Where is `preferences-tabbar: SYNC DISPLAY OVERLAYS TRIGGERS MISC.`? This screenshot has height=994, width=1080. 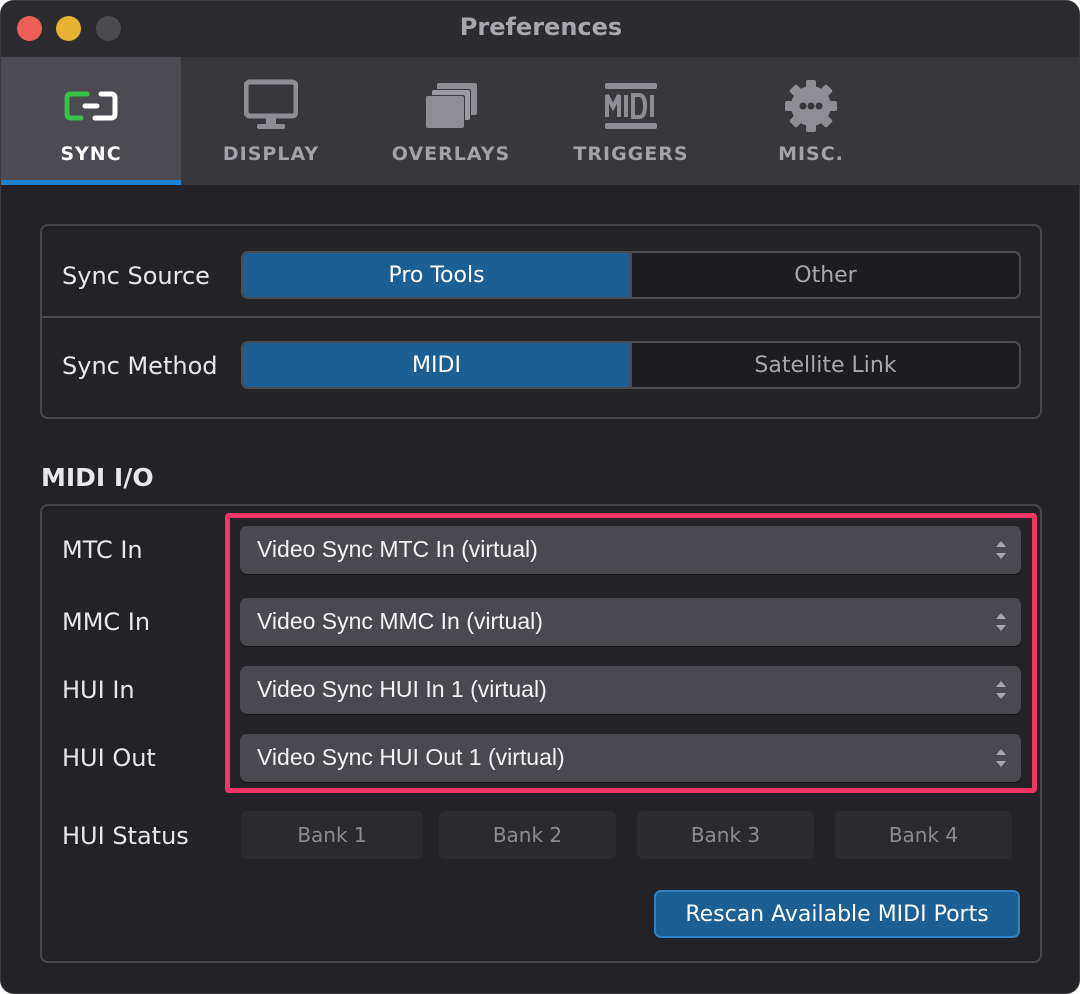
preferences-tabbar: SYNC DISPLAY OVERLAYS TRIGGERS MISC. is located at coordinates (540, 121).